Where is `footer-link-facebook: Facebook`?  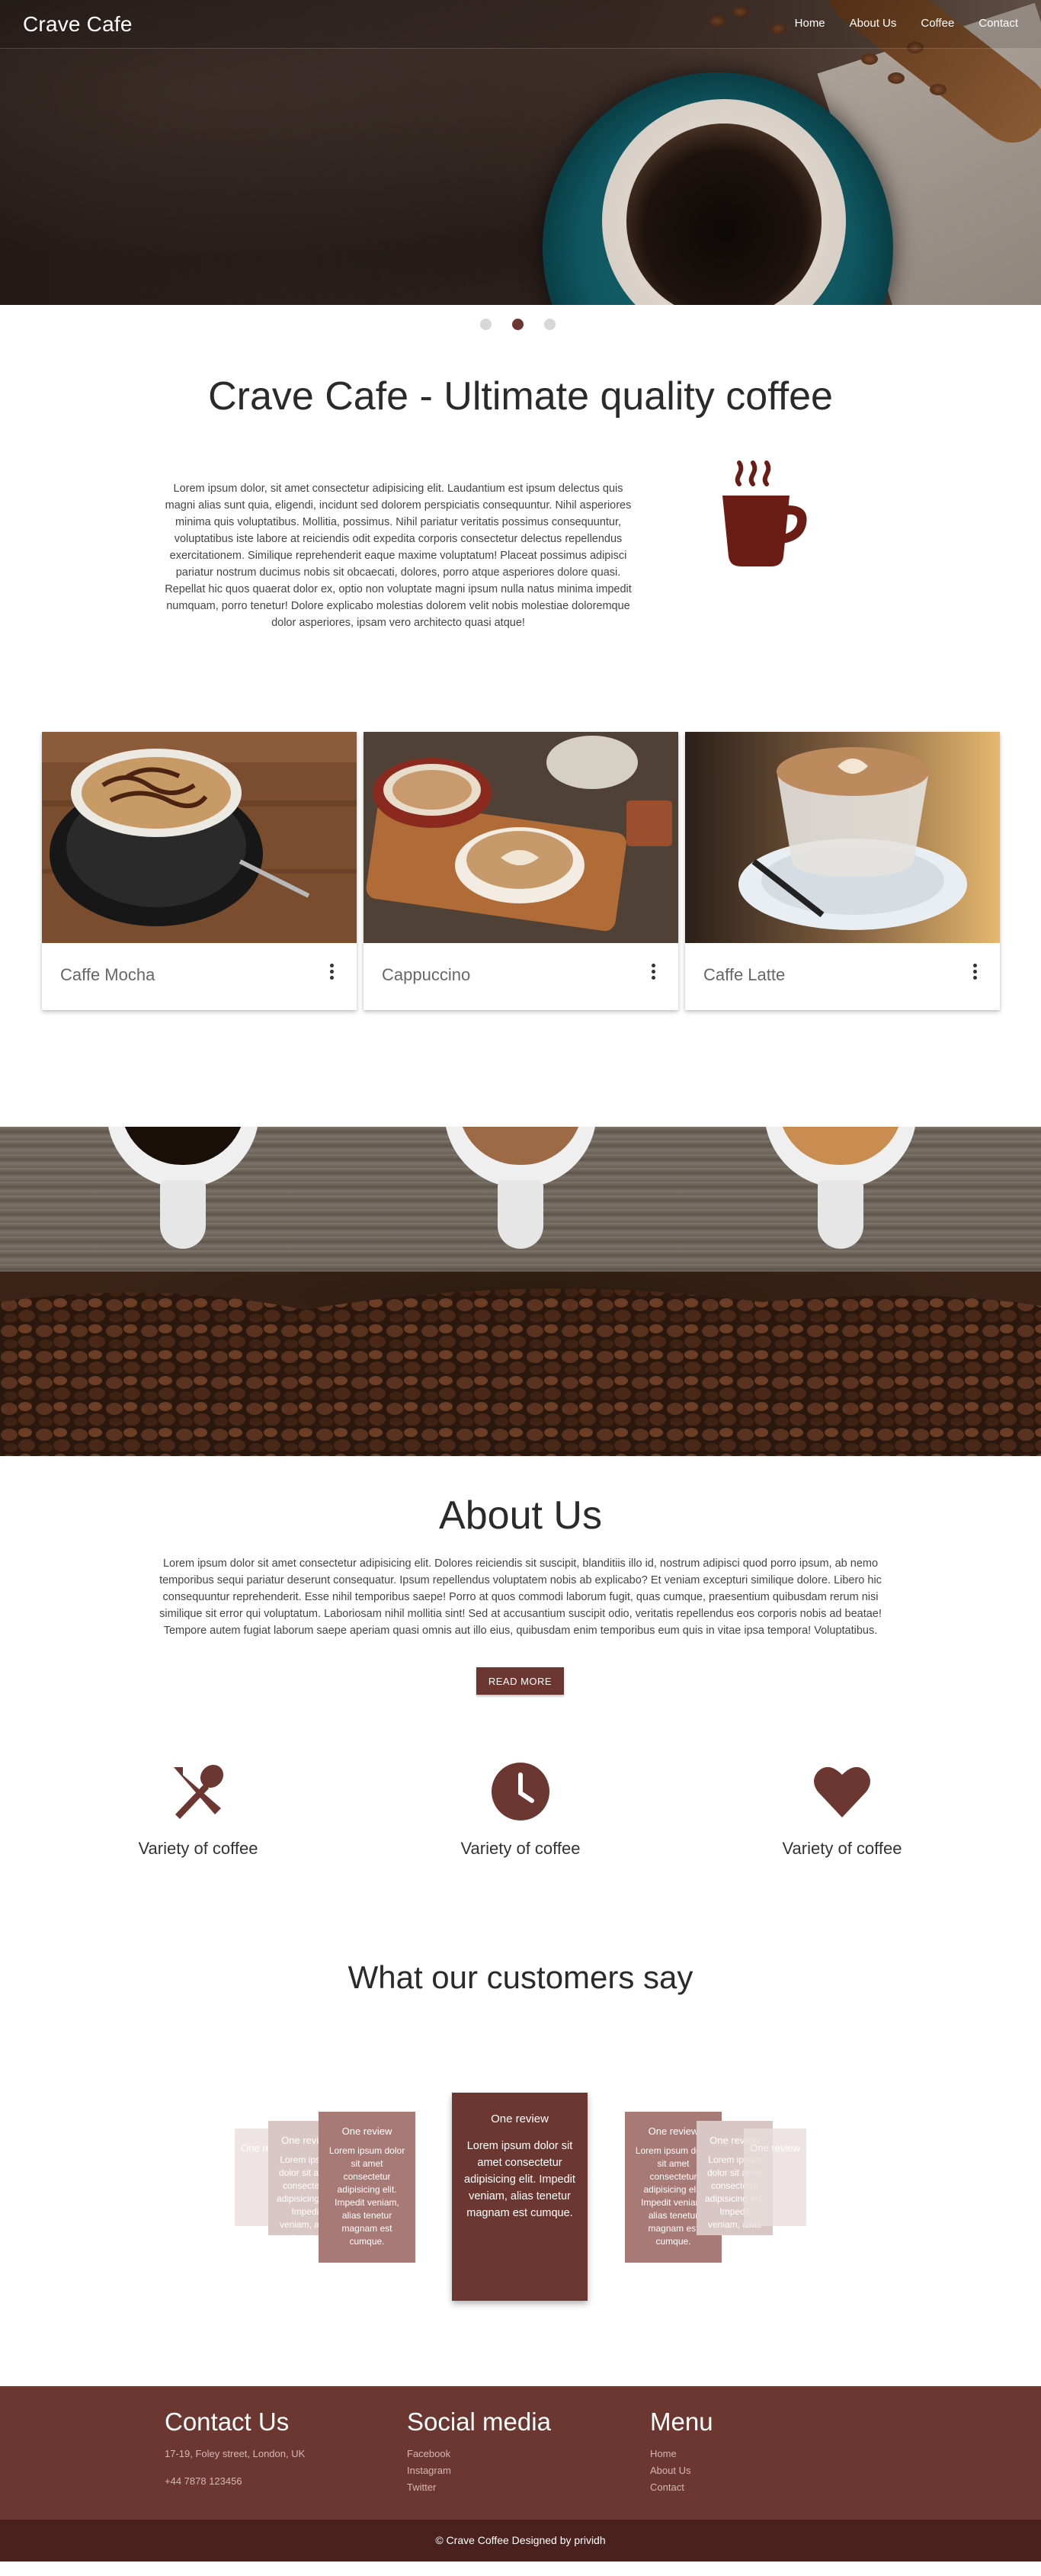 footer-link-facebook: Facebook is located at coordinates (479, 2454).